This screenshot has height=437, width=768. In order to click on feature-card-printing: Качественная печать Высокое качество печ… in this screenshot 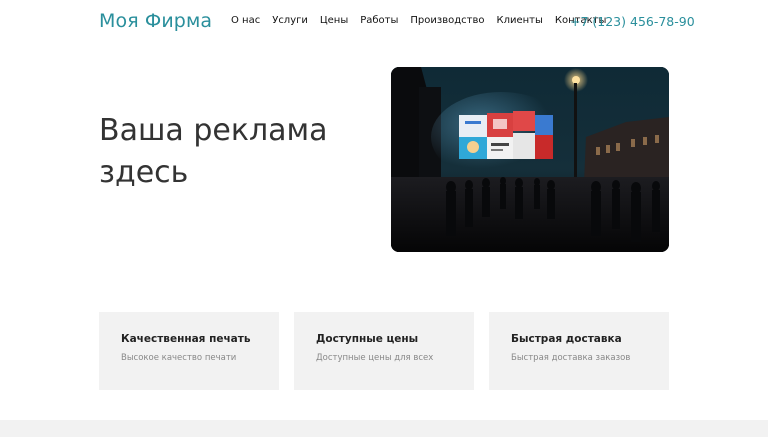, I will do `click(189, 351)`.